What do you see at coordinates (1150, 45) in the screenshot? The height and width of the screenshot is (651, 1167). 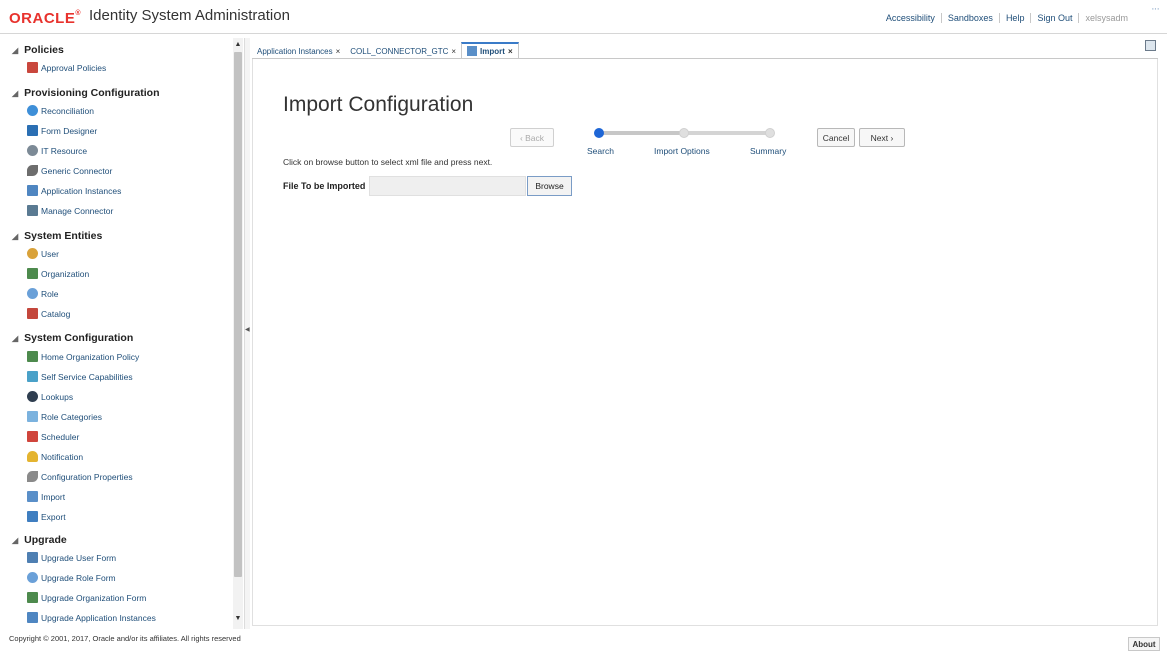 I see `maximize-icon` at bounding box center [1150, 45].